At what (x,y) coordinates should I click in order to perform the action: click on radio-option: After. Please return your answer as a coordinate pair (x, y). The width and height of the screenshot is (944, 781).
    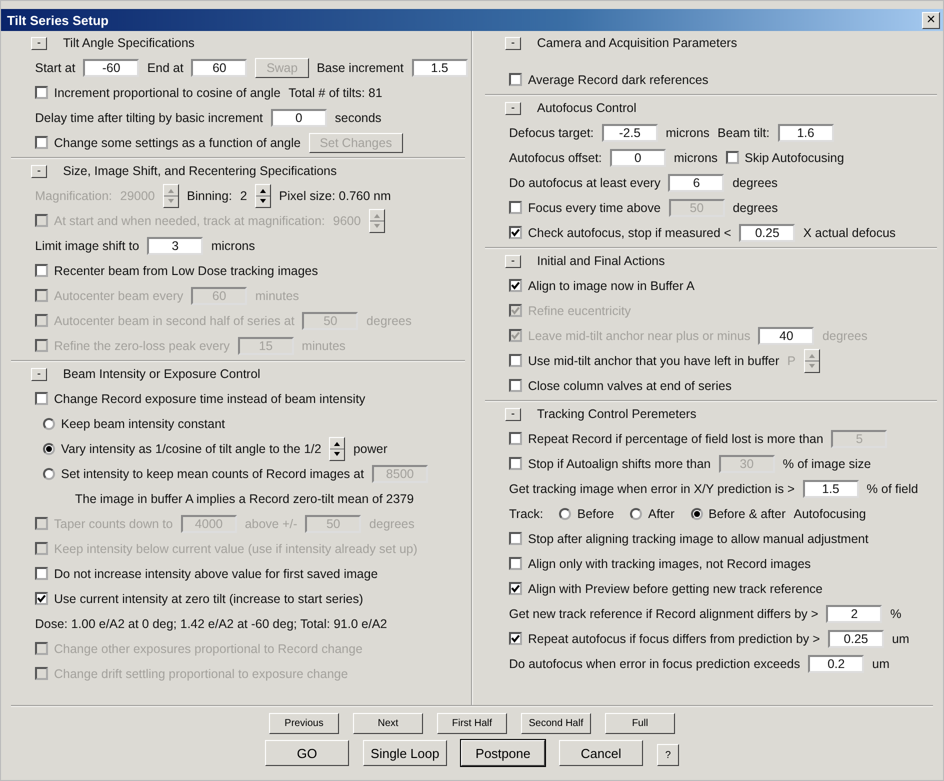
    Looking at the image, I should click on (652, 513).